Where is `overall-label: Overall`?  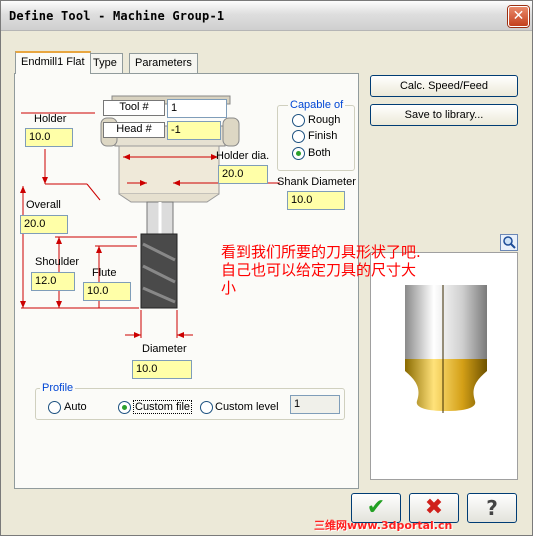
overall-label: Overall is located at coordinates (43, 205).